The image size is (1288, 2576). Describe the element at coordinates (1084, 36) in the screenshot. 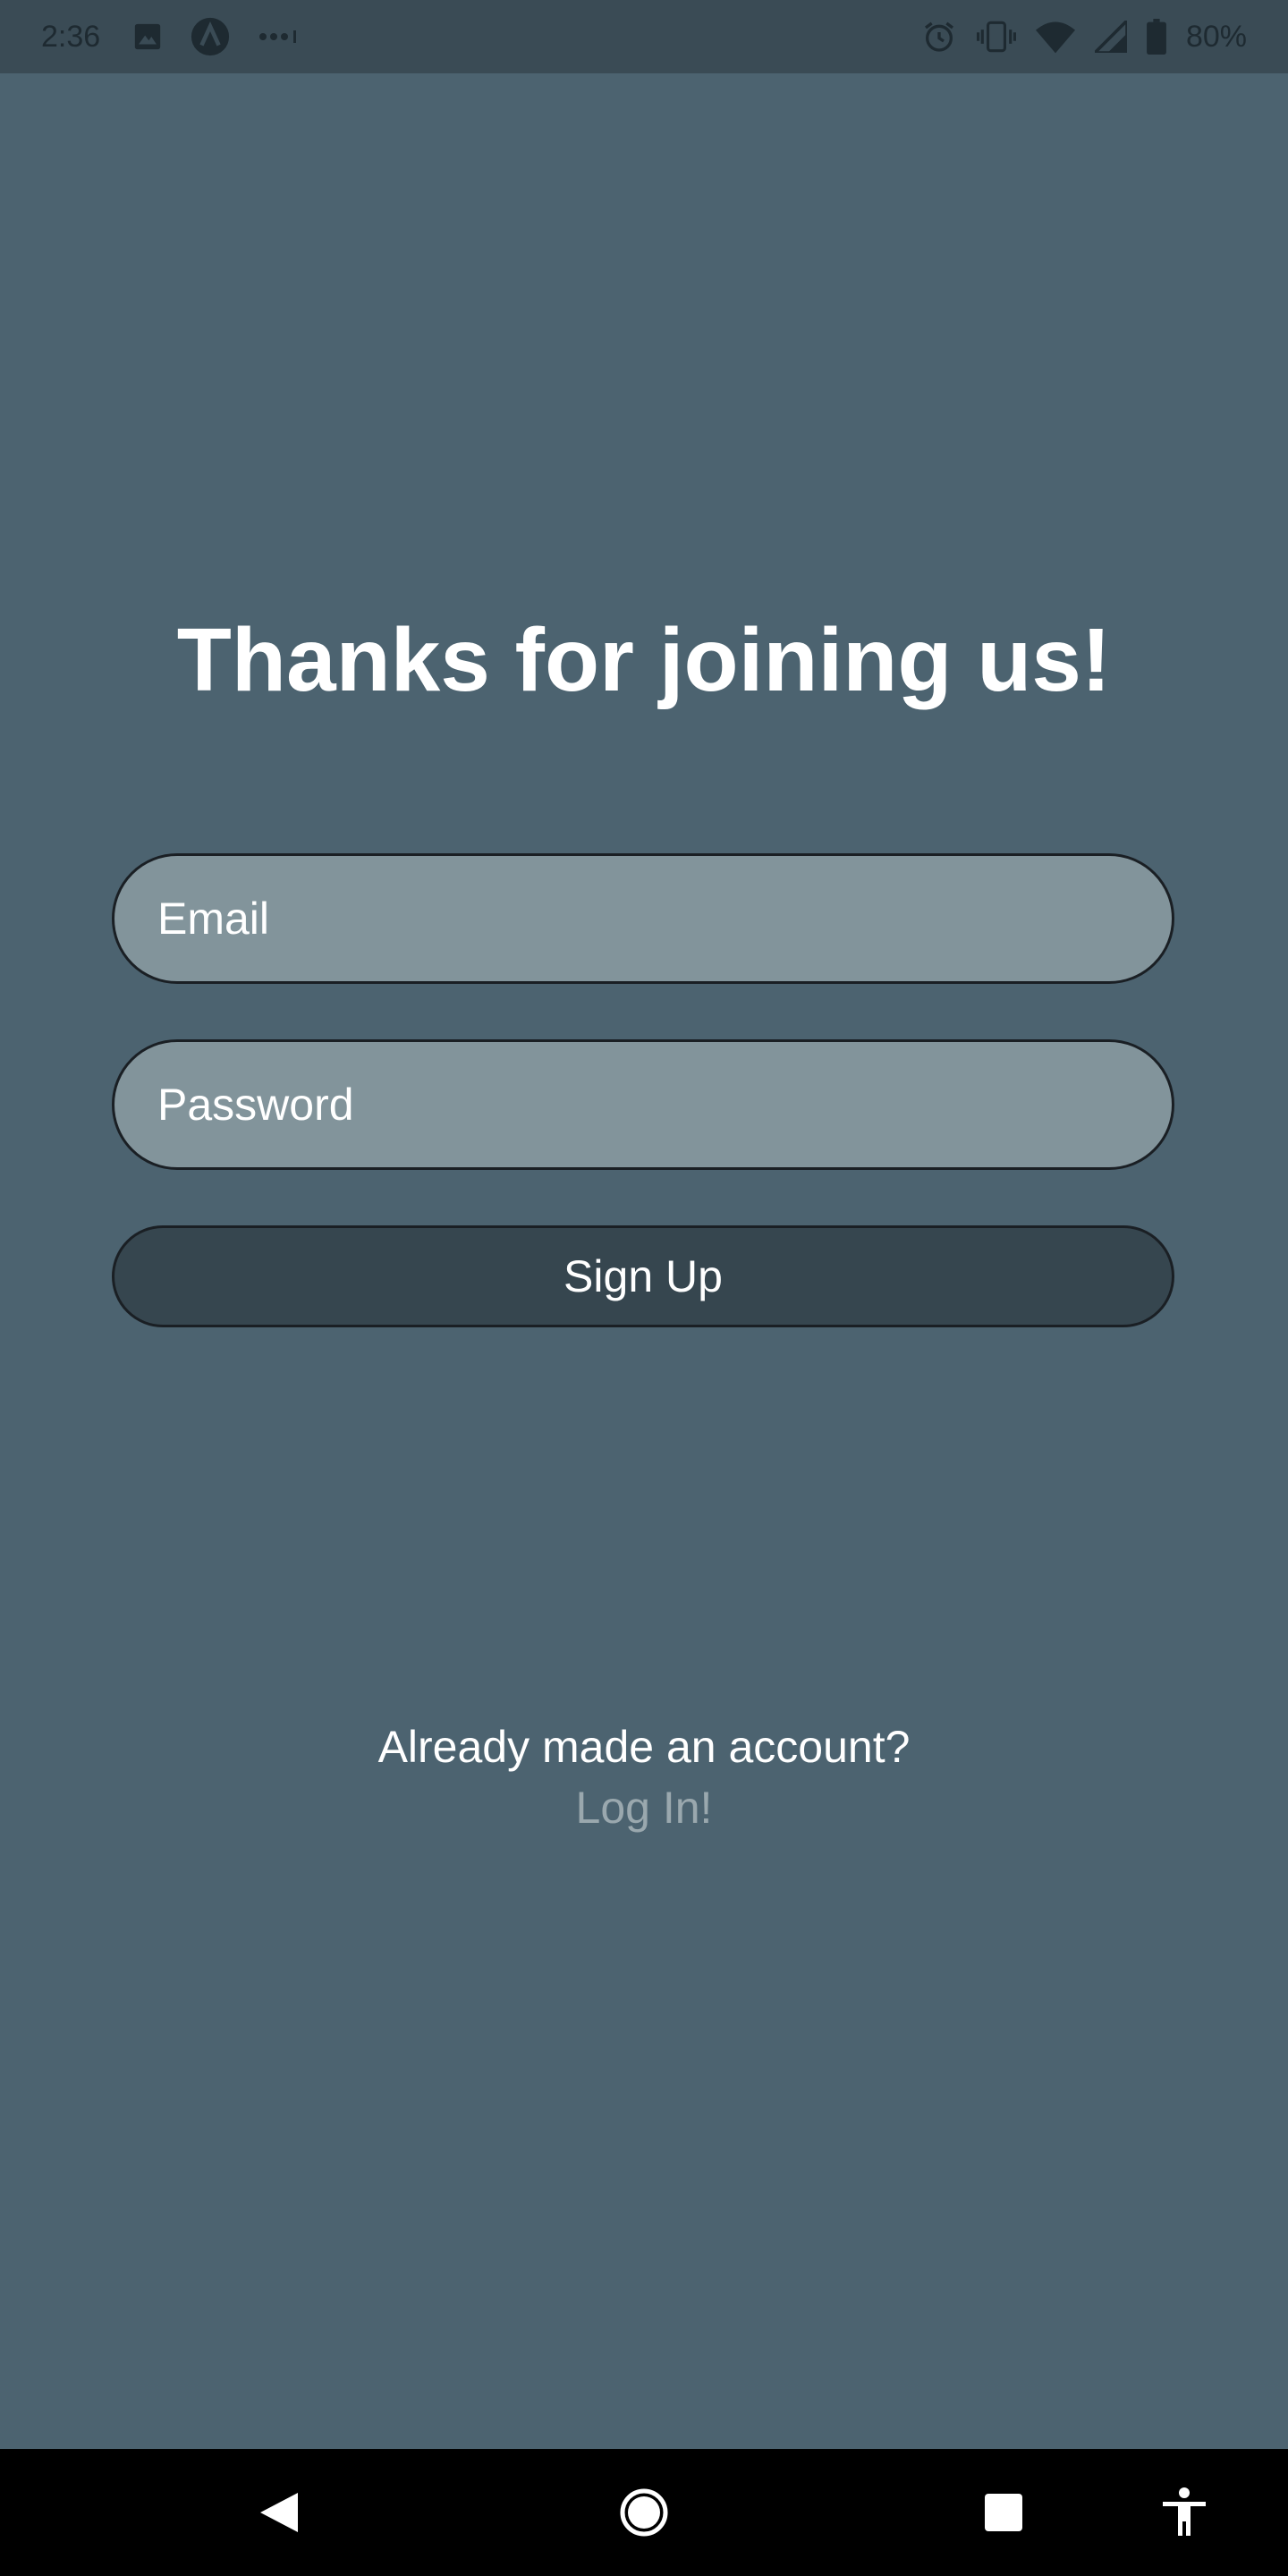

I see `status-right: 80%` at that location.